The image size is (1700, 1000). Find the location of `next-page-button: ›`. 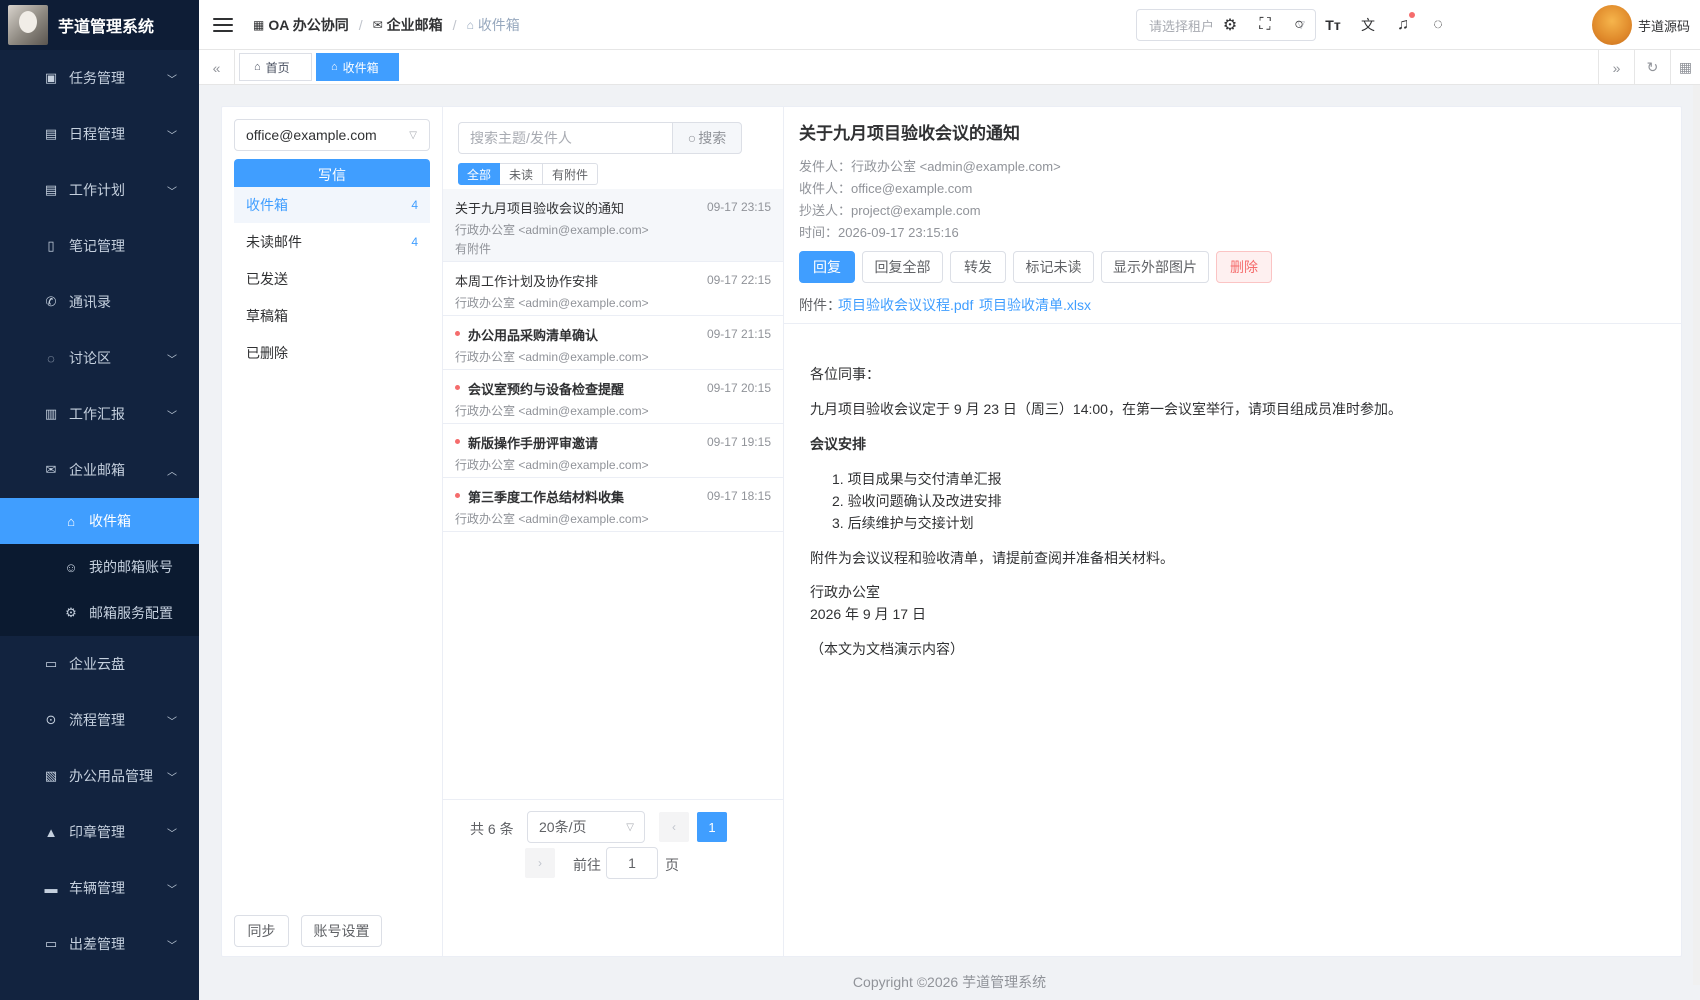

next-page-button: › is located at coordinates (540, 863).